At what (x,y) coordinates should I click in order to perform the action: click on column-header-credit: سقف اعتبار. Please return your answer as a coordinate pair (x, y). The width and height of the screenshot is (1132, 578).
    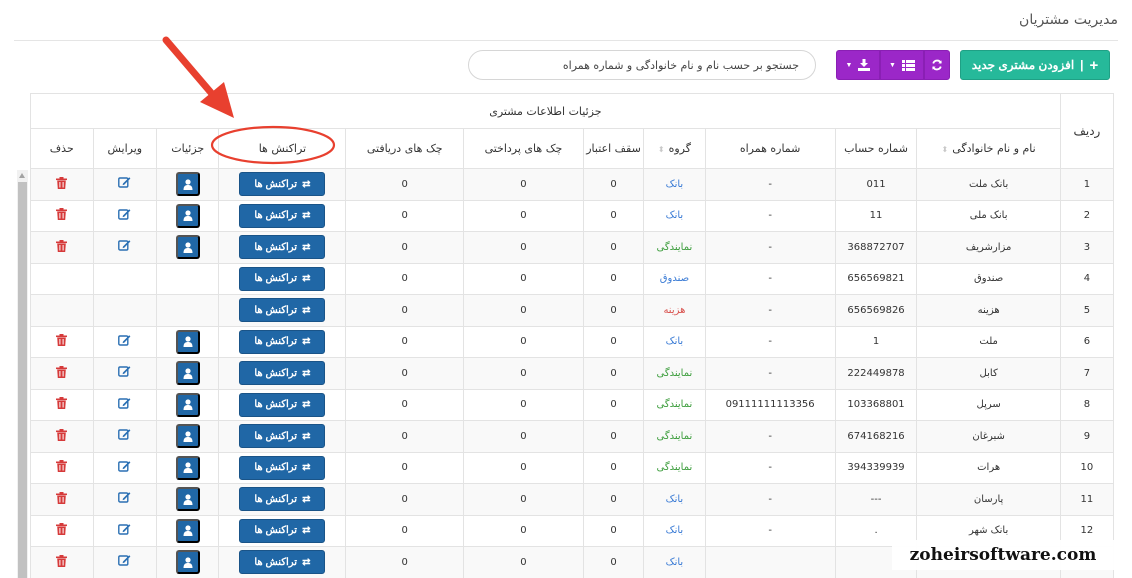
    Looking at the image, I should click on (613, 148).